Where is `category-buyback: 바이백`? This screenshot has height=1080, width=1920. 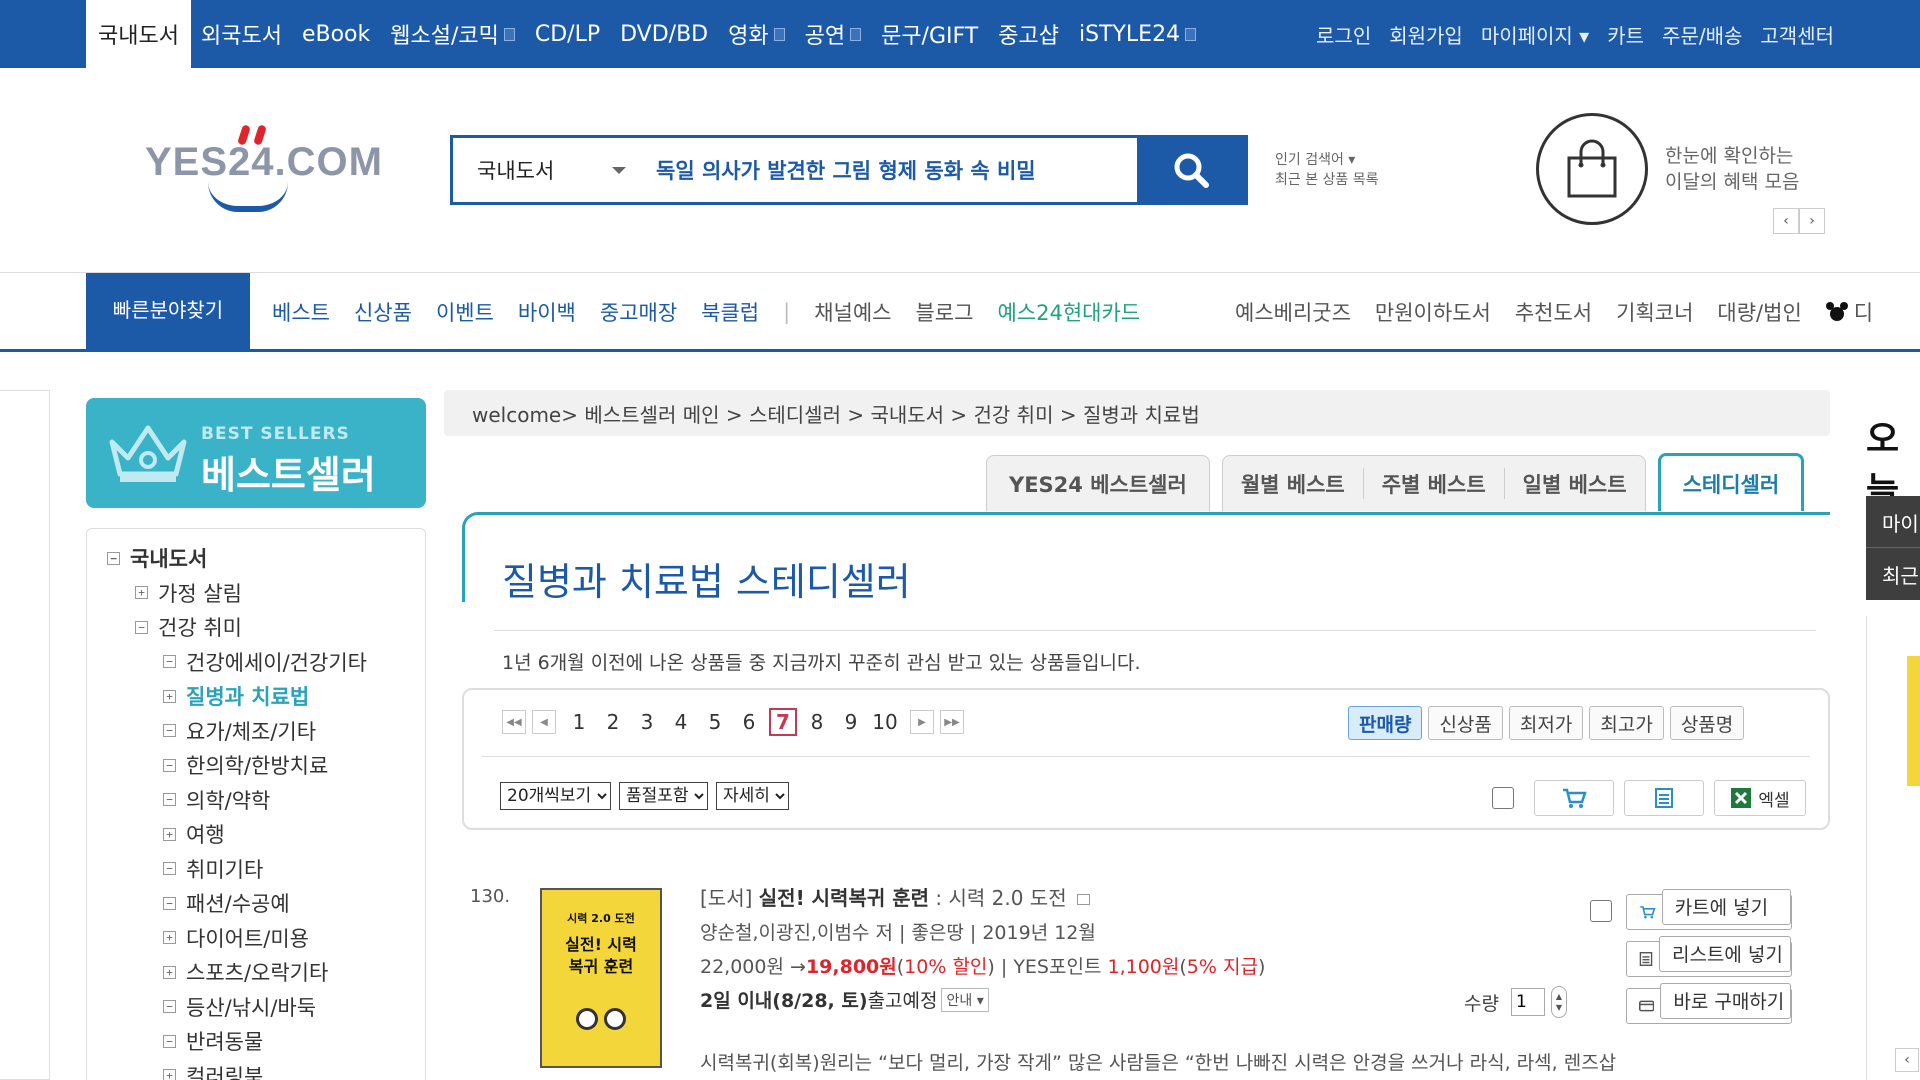 category-buyback: 바이백 is located at coordinates (547, 312).